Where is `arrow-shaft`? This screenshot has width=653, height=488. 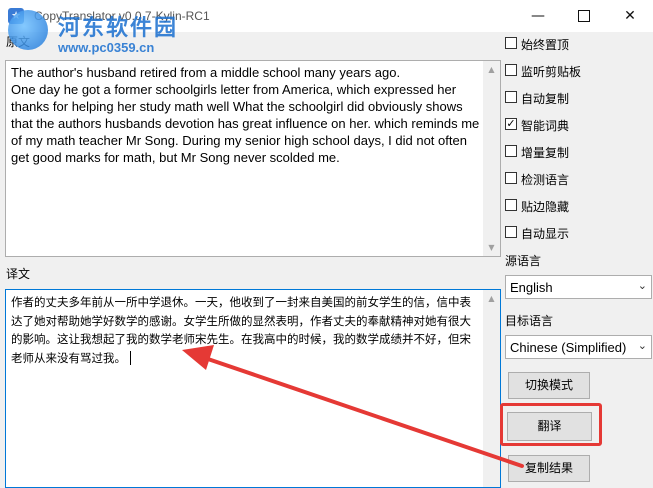
arrow-shaft is located at coordinates (363, 412).